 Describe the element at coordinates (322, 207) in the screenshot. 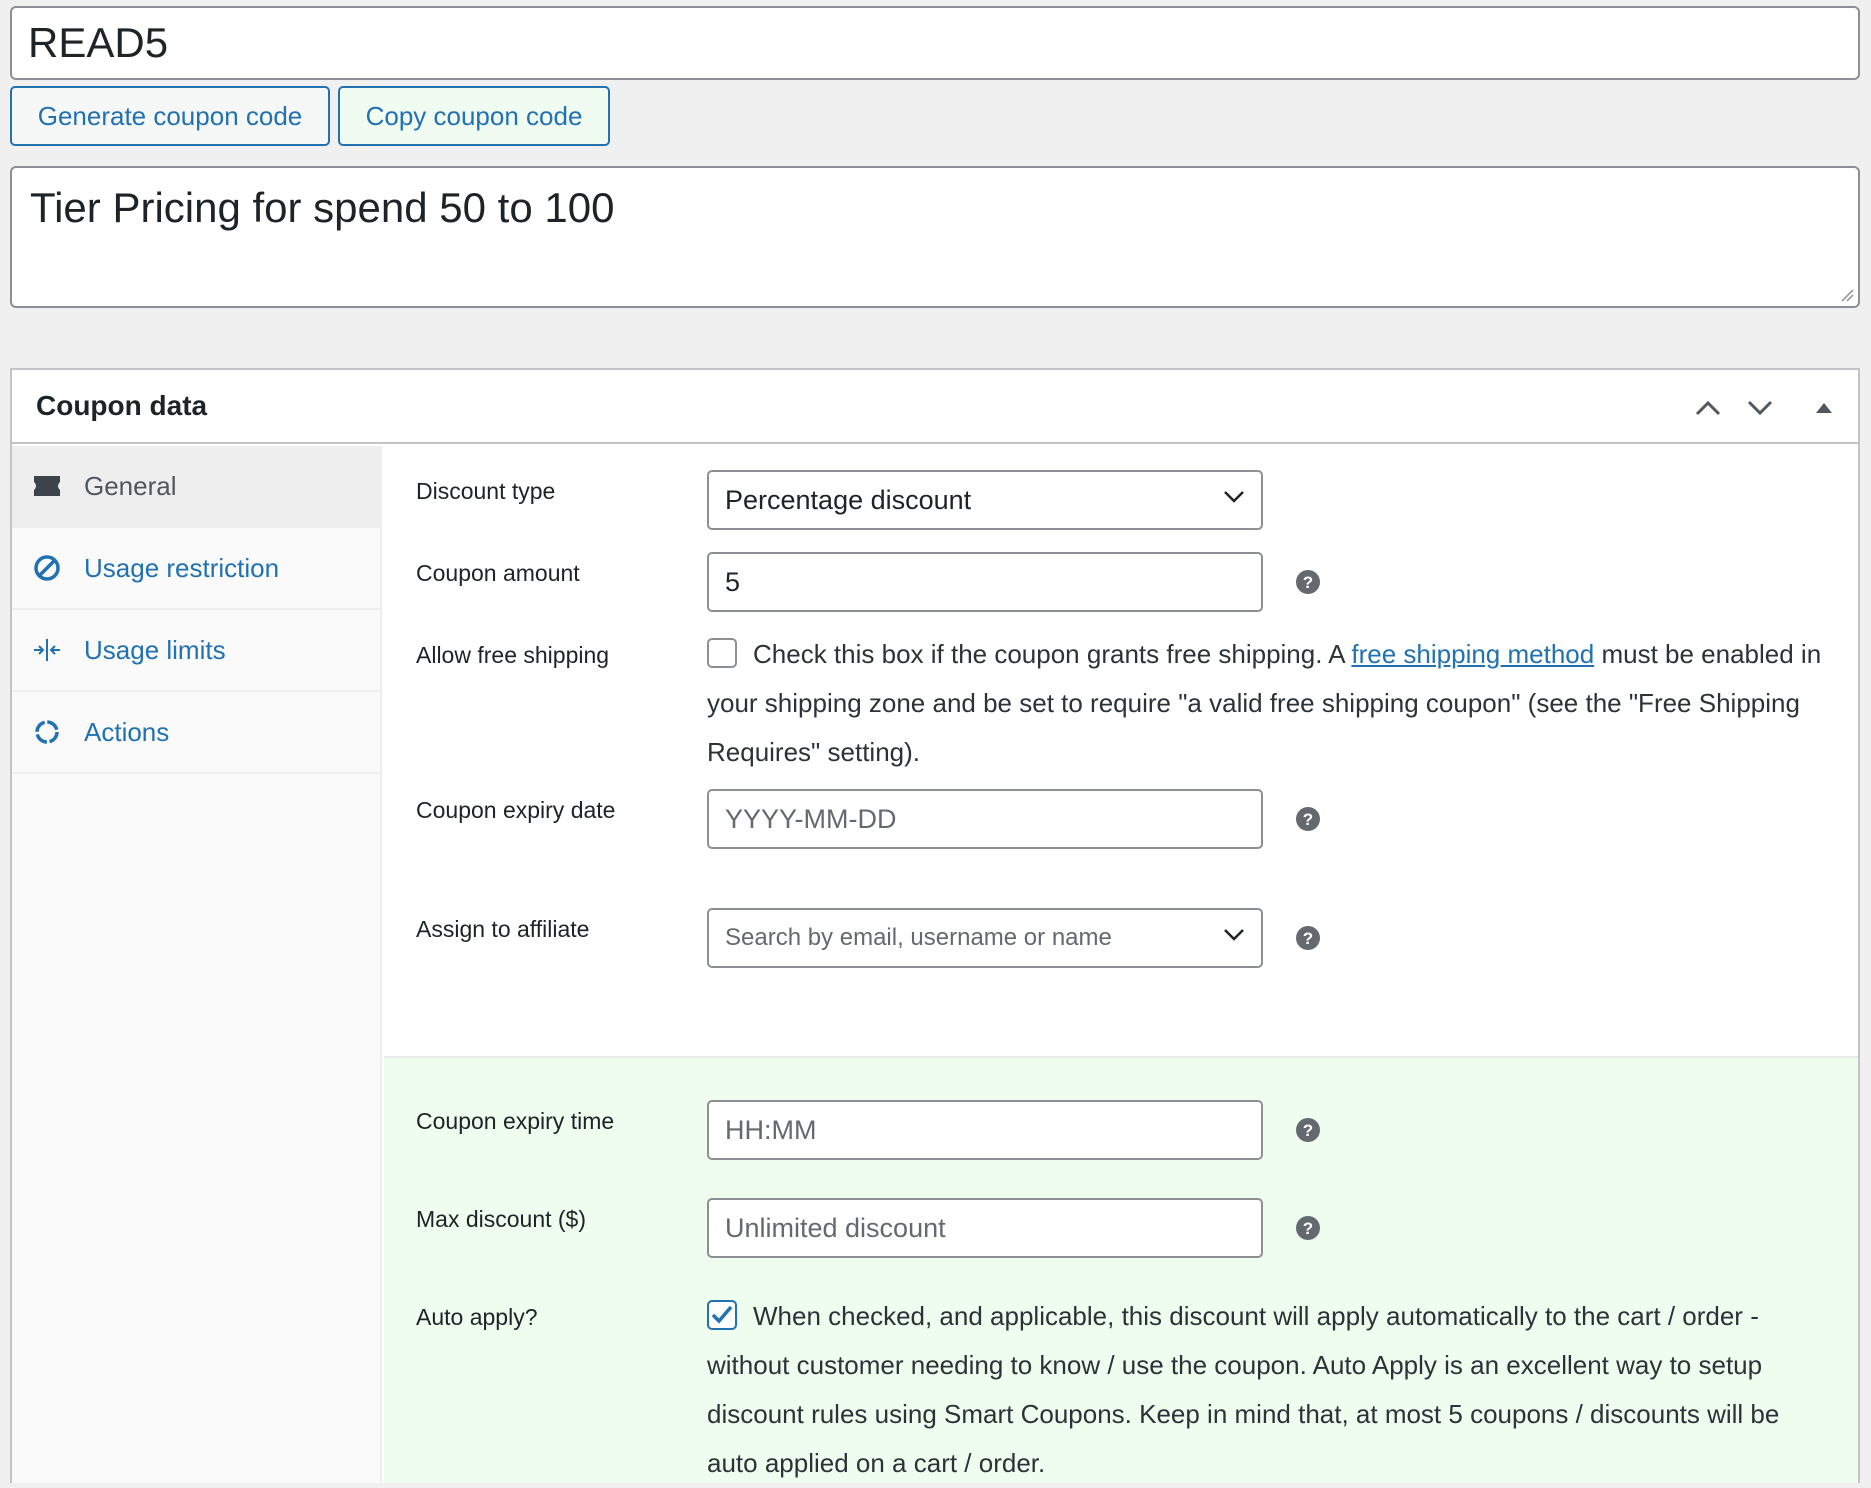

I see `coupon-description-text: Tier Pricing for spend 50 to 100` at that location.